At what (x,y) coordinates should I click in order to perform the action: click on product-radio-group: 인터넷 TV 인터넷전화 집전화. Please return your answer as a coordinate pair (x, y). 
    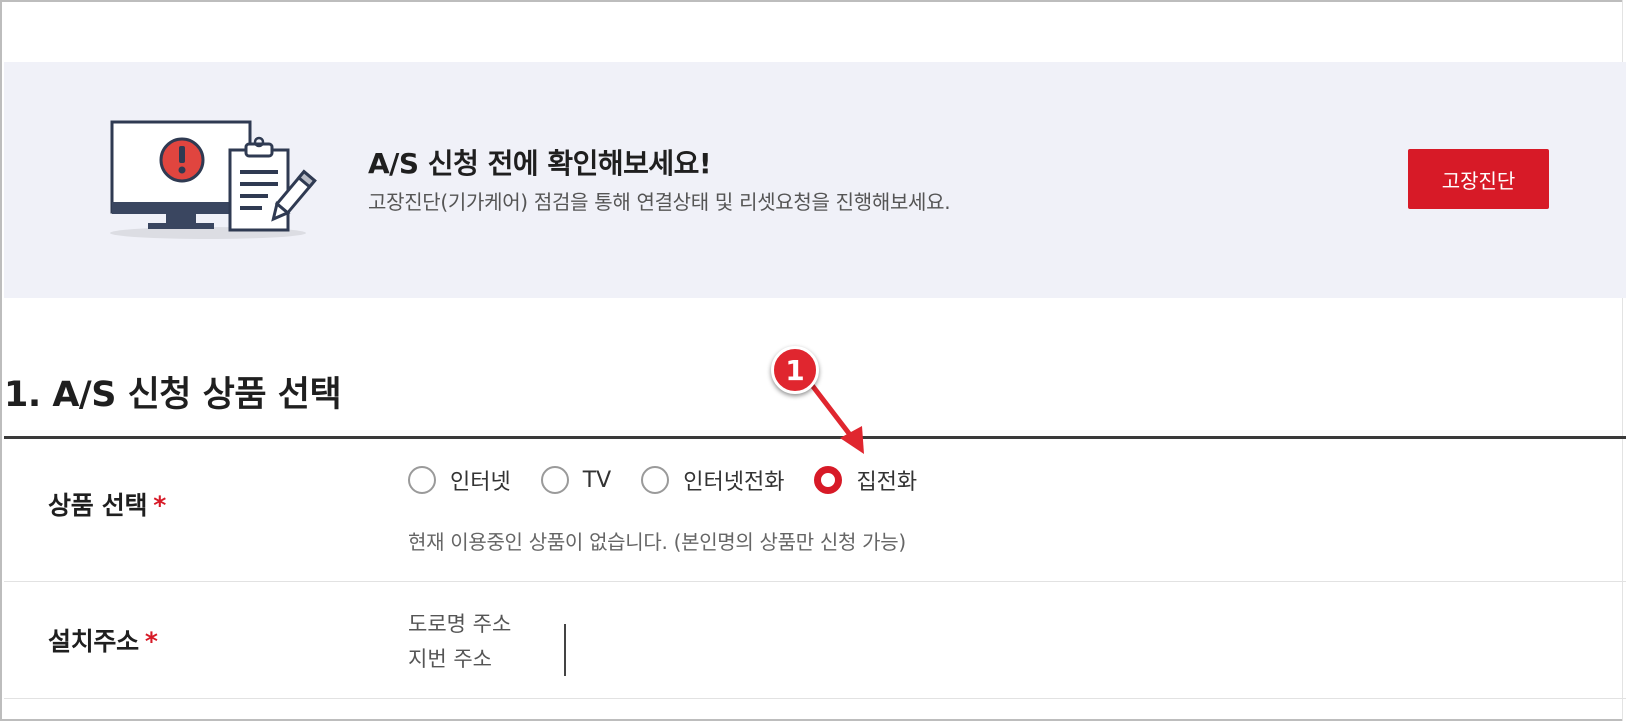
    Looking at the image, I should click on (677, 480).